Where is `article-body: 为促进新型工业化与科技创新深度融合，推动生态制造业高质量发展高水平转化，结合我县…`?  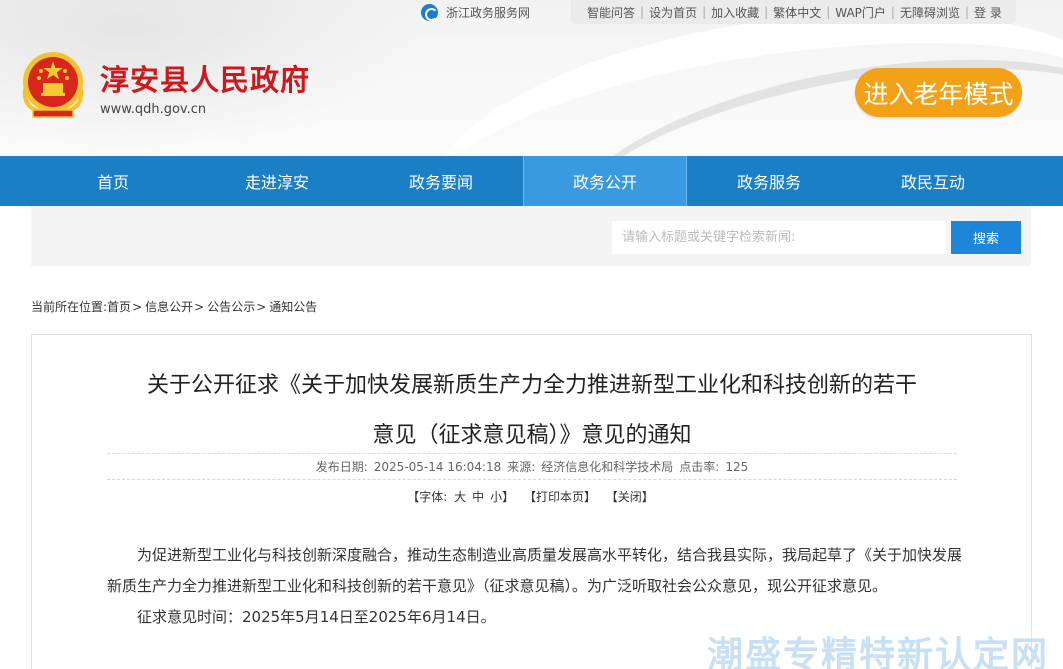
article-body: 为促进新型工业化与科技创新深度融合，推动生态制造业高质量发展高水平转化，结合我县… is located at coordinates (535, 586).